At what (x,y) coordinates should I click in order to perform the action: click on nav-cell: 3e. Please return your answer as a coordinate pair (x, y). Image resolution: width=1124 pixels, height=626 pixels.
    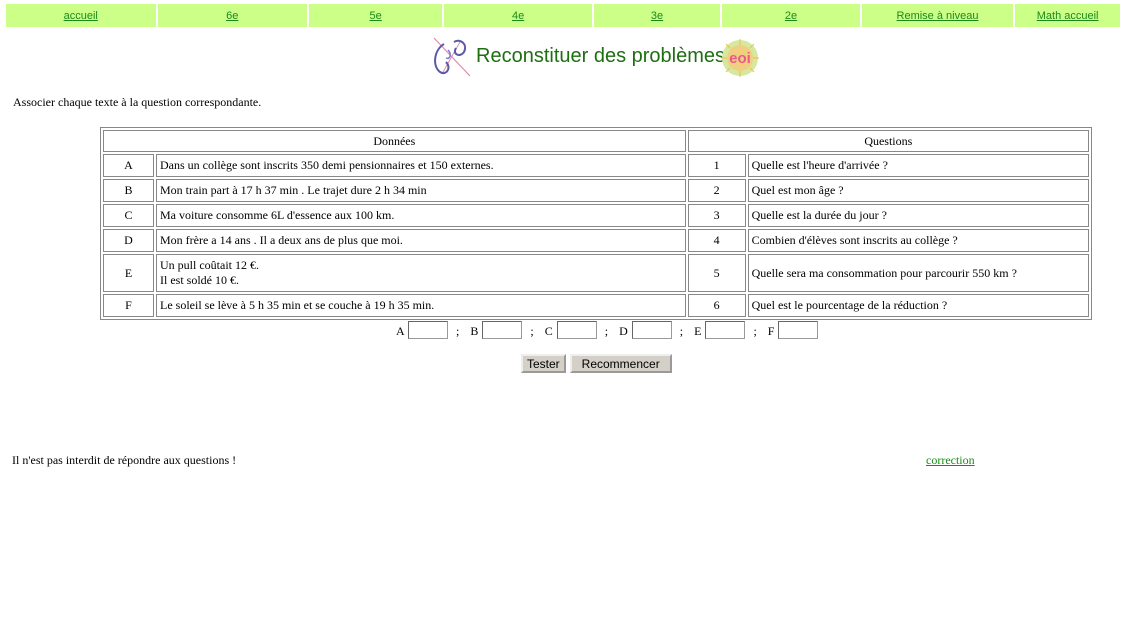
    Looking at the image, I should click on (657, 15).